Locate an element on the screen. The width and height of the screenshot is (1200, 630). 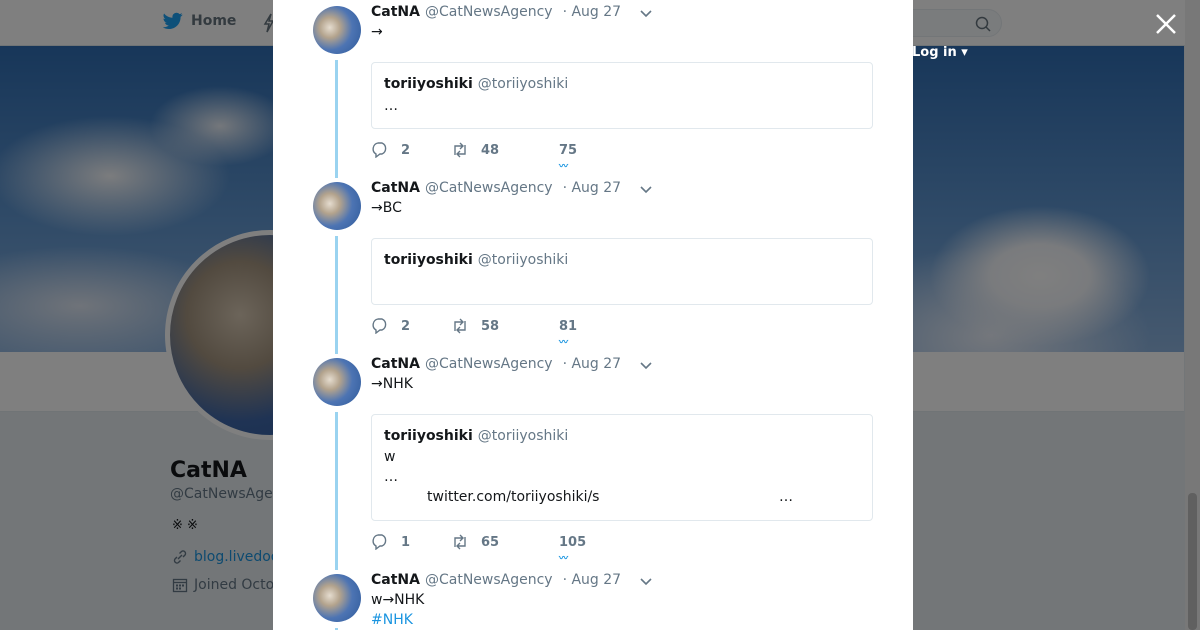
tweet-text: w→NHK is located at coordinates (398, 600).